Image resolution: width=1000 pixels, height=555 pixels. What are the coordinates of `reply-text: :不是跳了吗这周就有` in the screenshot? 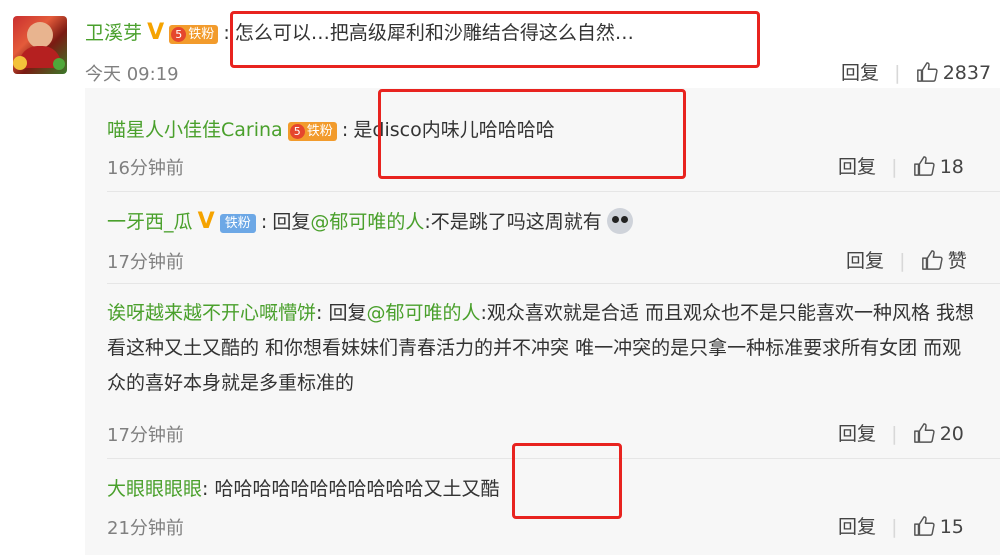 It's located at (513, 222).